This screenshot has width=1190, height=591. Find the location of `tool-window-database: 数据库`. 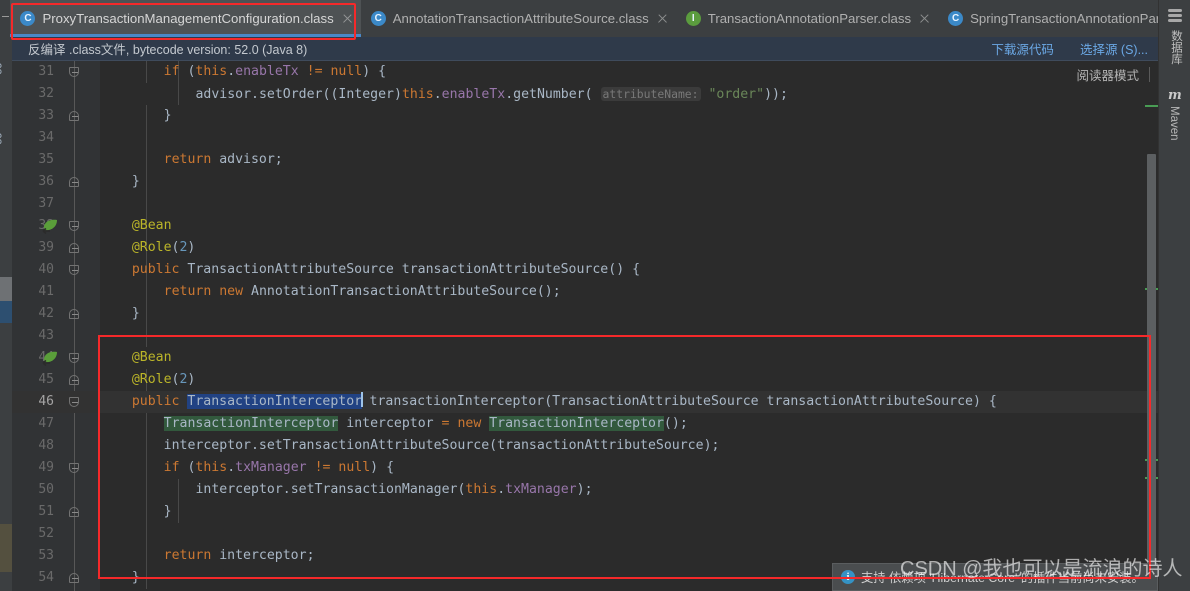

tool-window-database: 数据库 is located at coordinates (1176, 47).